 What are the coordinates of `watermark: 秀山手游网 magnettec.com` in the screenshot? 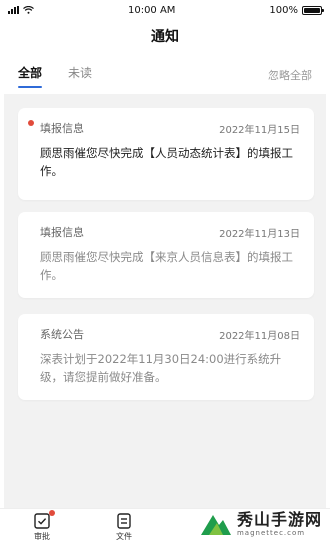 It's located at (260, 524).